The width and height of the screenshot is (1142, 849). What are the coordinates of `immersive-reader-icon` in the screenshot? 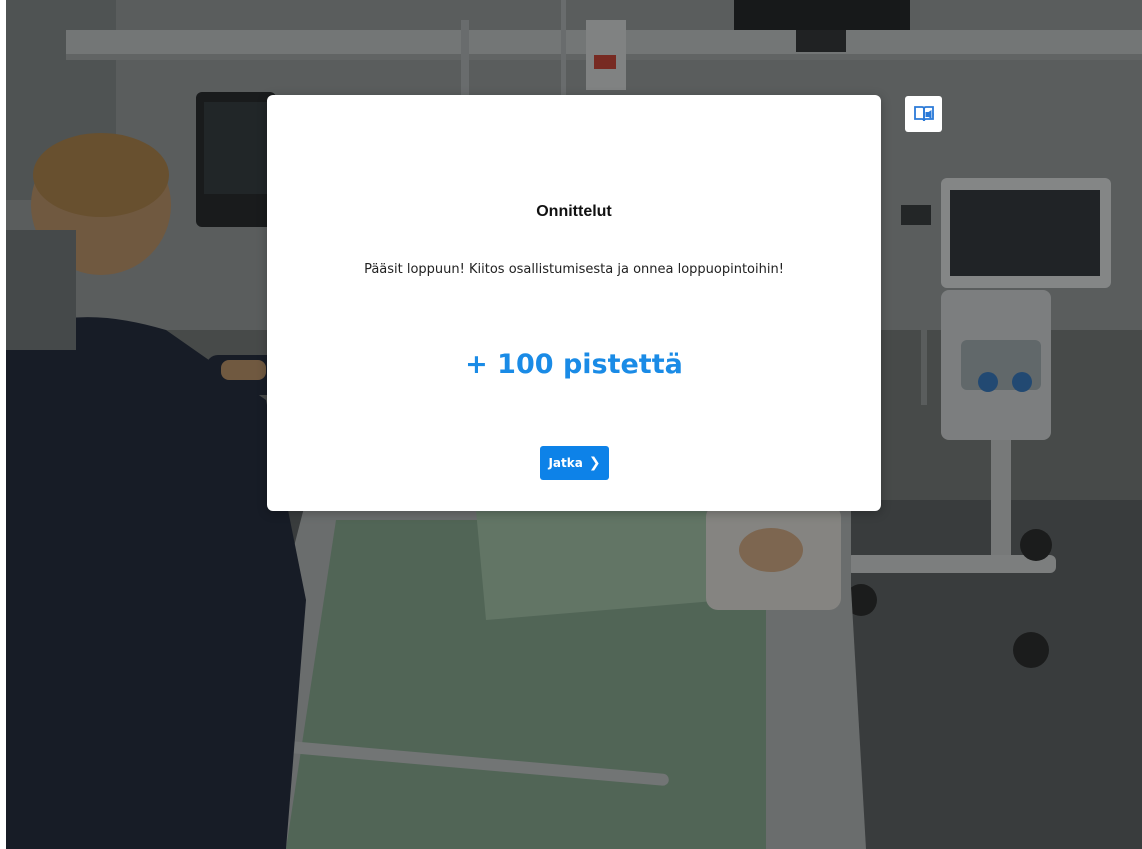 It's located at (923, 114).